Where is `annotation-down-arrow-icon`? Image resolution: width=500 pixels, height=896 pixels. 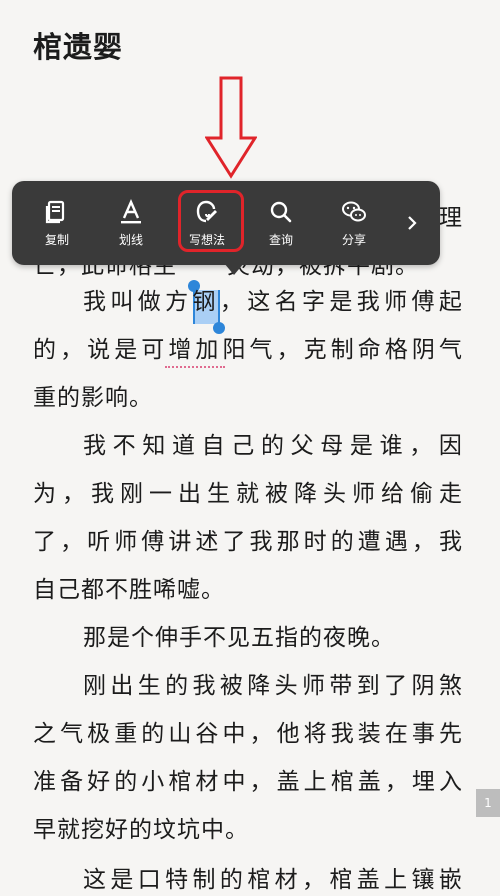
annotation-down-arrow-icon is located at coordinates (231, 127).